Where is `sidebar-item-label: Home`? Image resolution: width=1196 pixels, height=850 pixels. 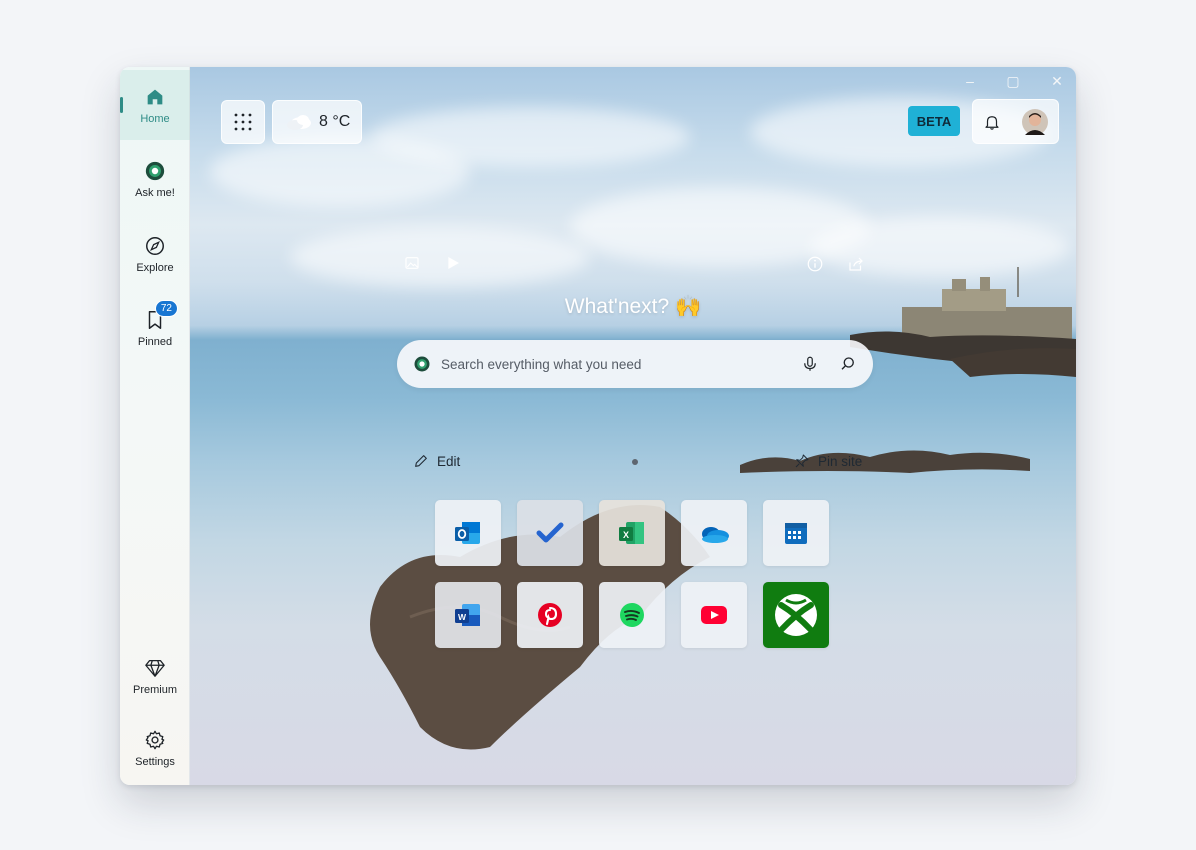 sidebar-item-label: Home is located at coordinates (155, 118).